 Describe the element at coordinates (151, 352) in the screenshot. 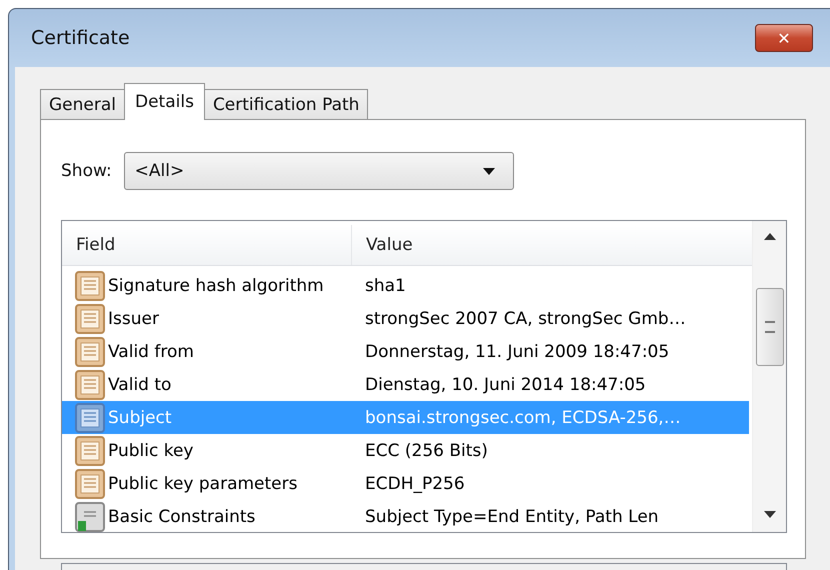

I see `field-name: Valid from` at that location.